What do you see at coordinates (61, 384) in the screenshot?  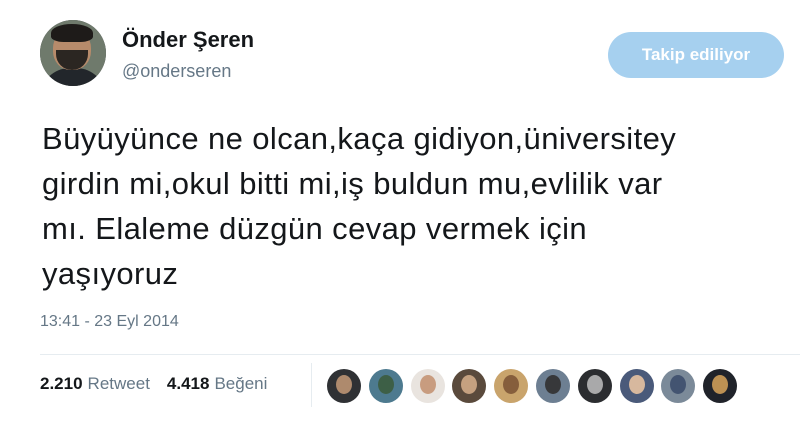 I see `retweet-count: 2.210` at bounding box center [61, 384].